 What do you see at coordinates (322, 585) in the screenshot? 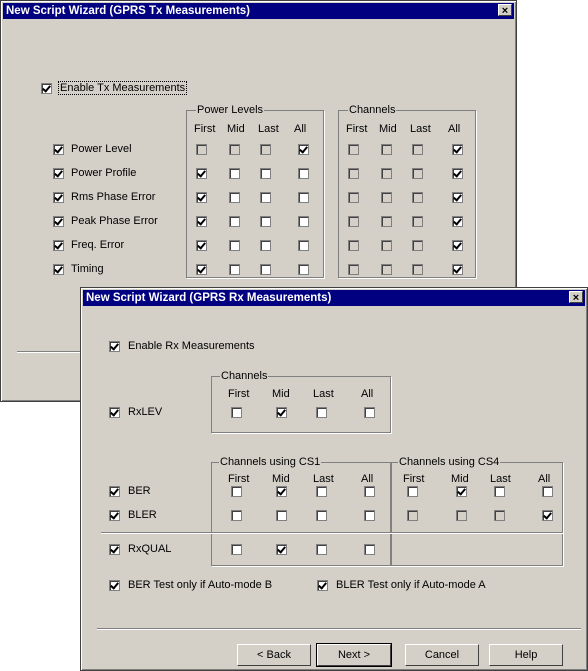
I see `bler-auto-mode-checkbox` at bounding box center [322, 585].